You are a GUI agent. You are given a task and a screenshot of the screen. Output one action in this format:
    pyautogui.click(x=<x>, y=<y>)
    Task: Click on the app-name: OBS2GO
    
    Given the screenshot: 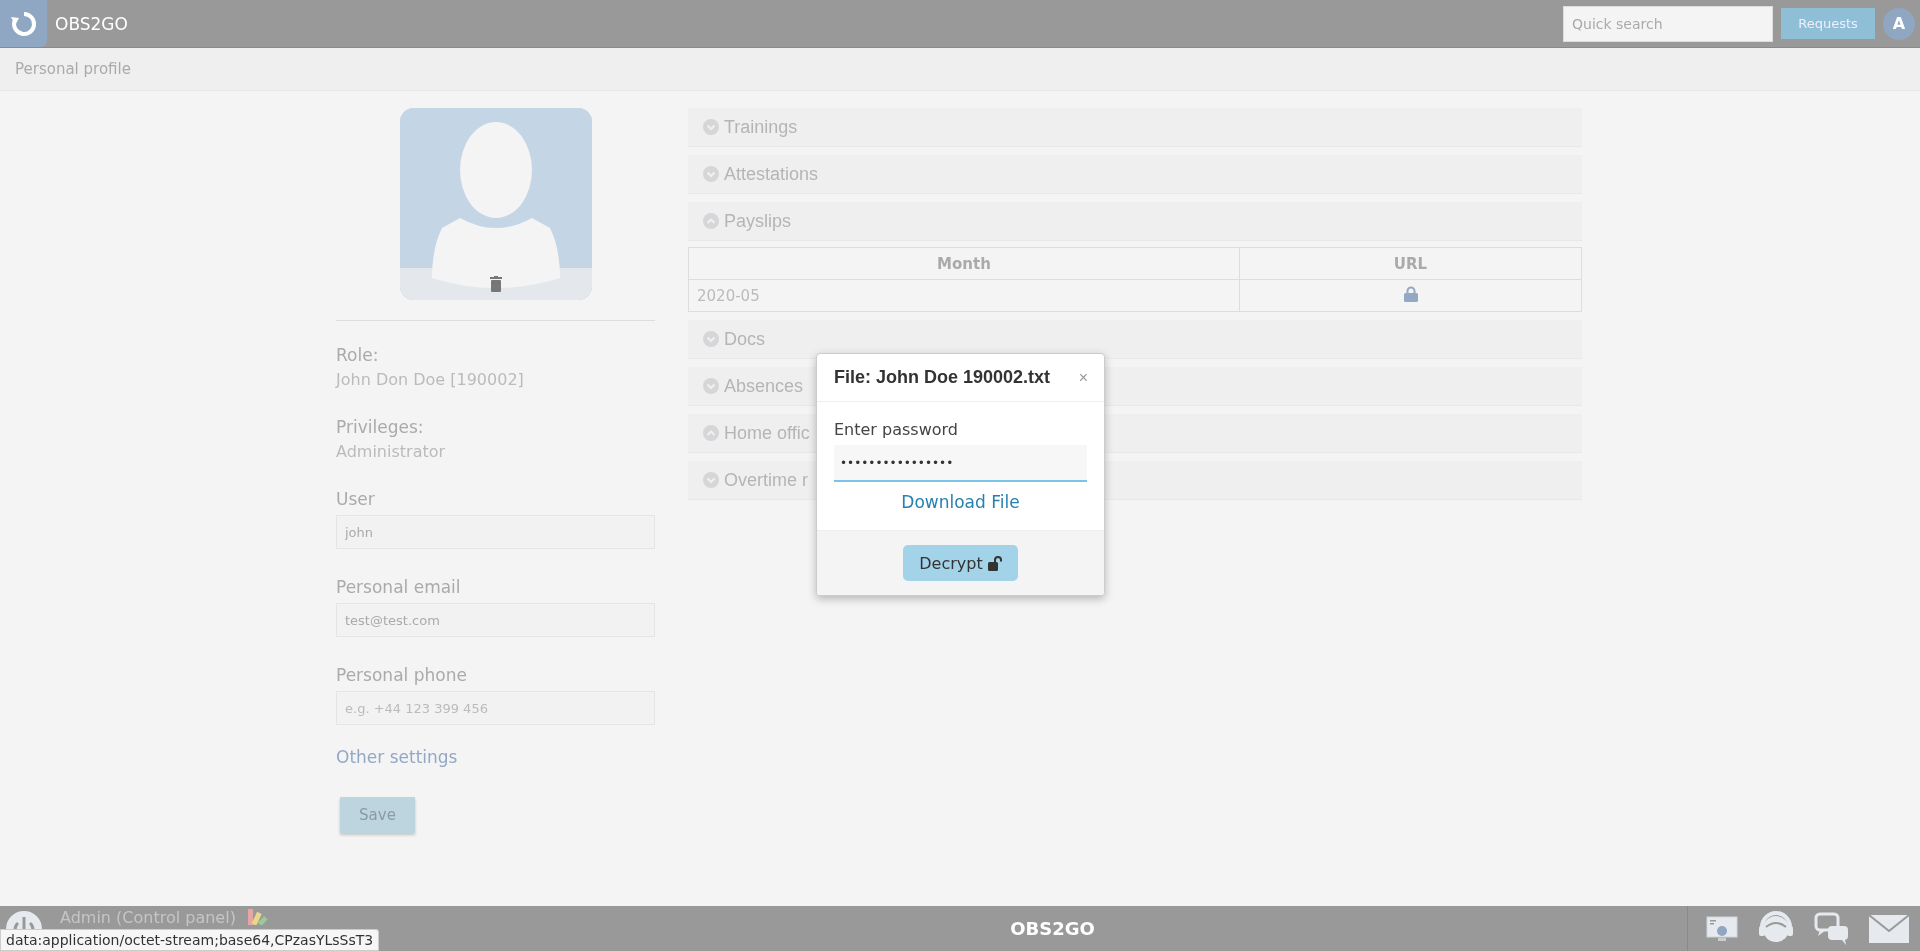 What is the action you would take?
    pyautogui.click(x=91, y=23)
    